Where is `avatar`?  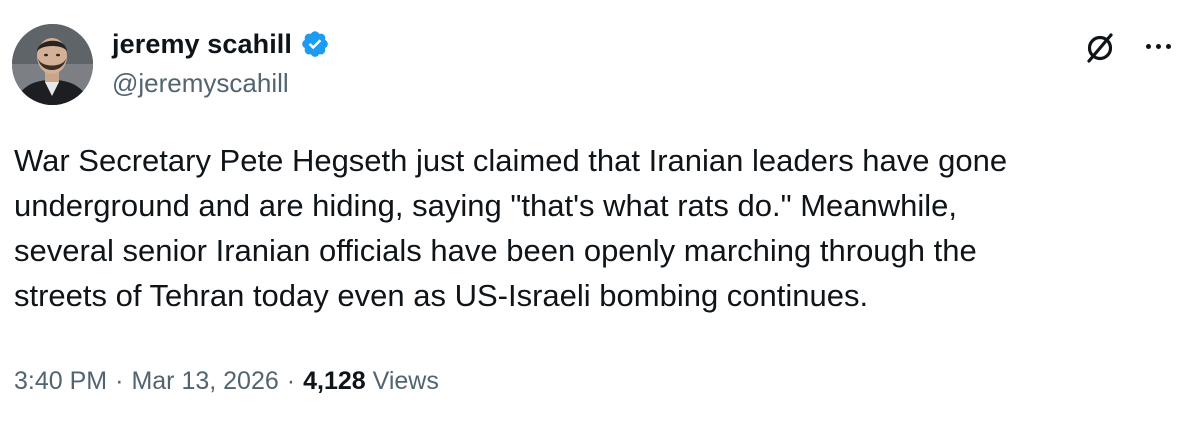
avatar is located at coordinates (52, 64).